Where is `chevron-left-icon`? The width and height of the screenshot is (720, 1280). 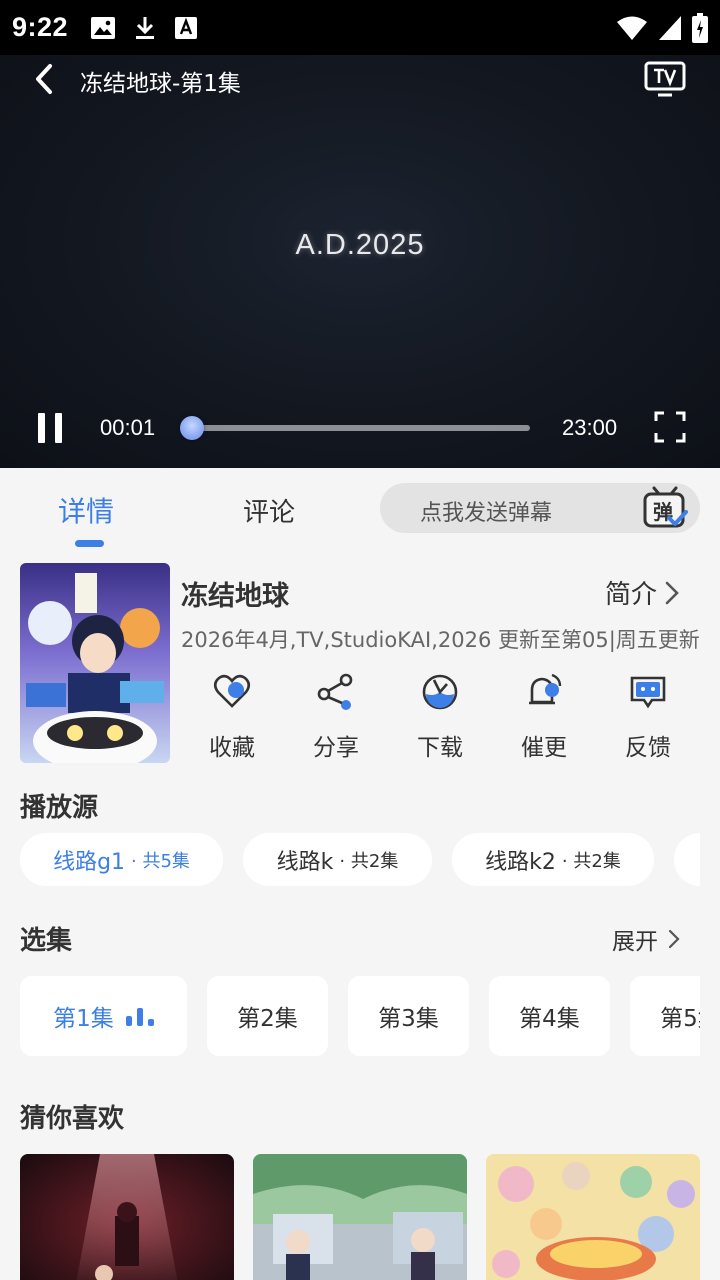
chevron-left-icon is located at coordinates (44, 79).